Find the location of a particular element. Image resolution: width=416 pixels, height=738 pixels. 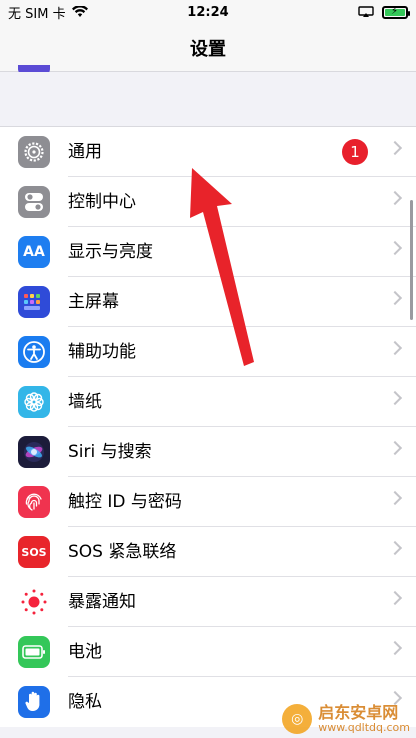

hand-icon is located at coordinates (34, 702).